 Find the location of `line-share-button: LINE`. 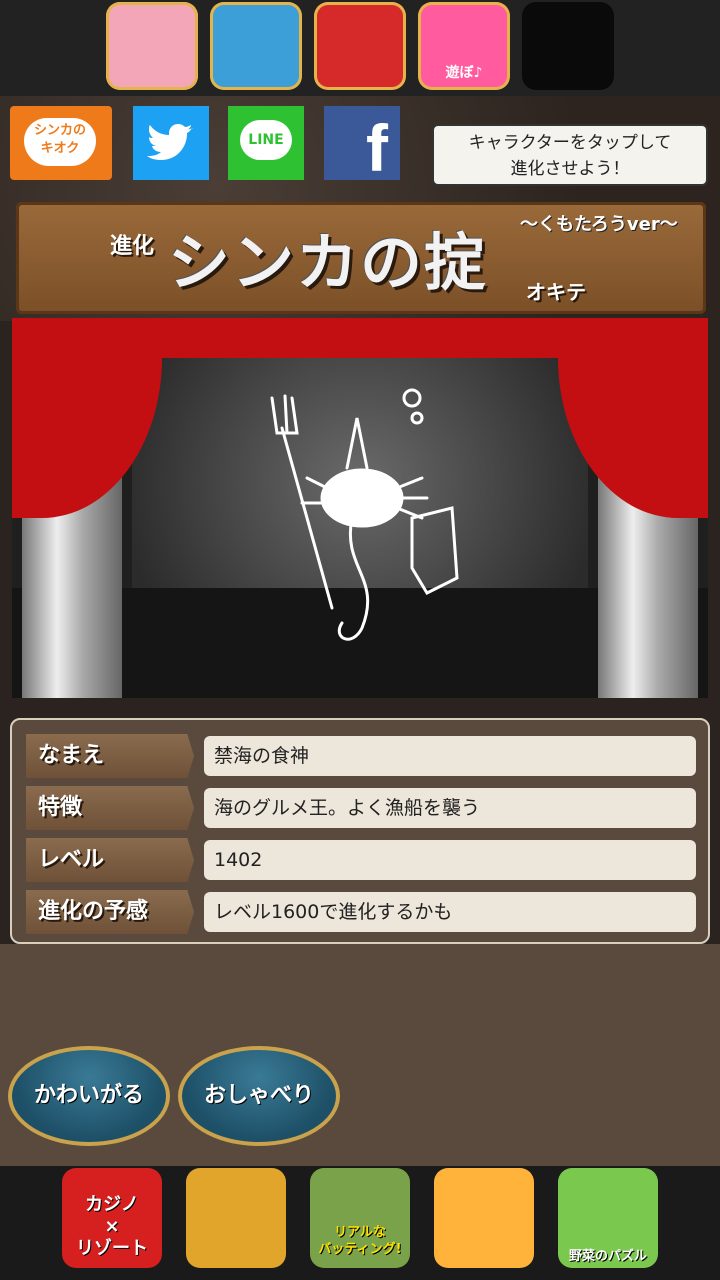

line-share-button: LINE is located at coordinates (266, 143).